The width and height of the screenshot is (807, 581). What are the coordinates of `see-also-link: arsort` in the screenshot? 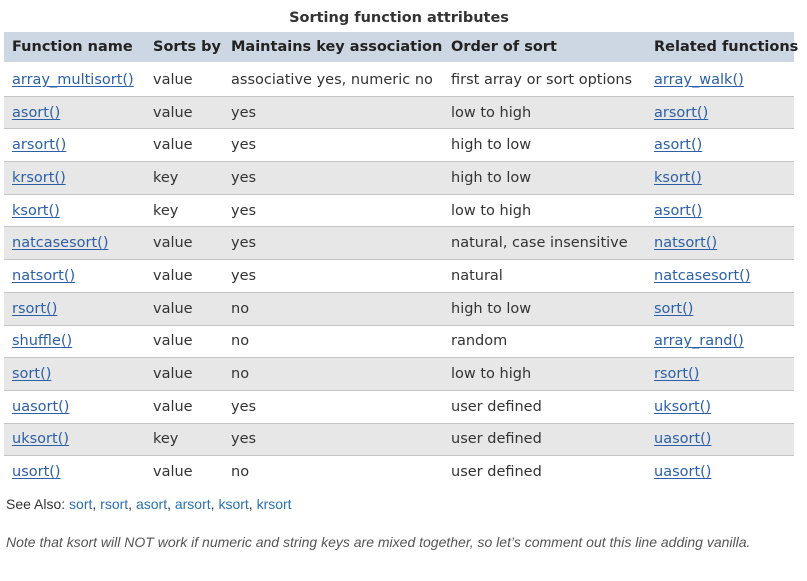 It's located at (193, 504).